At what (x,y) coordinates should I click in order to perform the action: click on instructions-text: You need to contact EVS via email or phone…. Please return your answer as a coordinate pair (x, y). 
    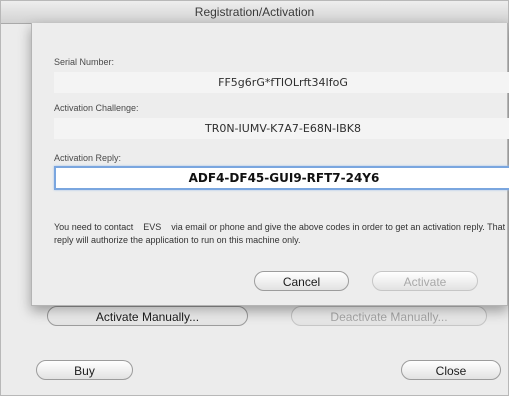
    Looking at the image, I should click on (281, 234).